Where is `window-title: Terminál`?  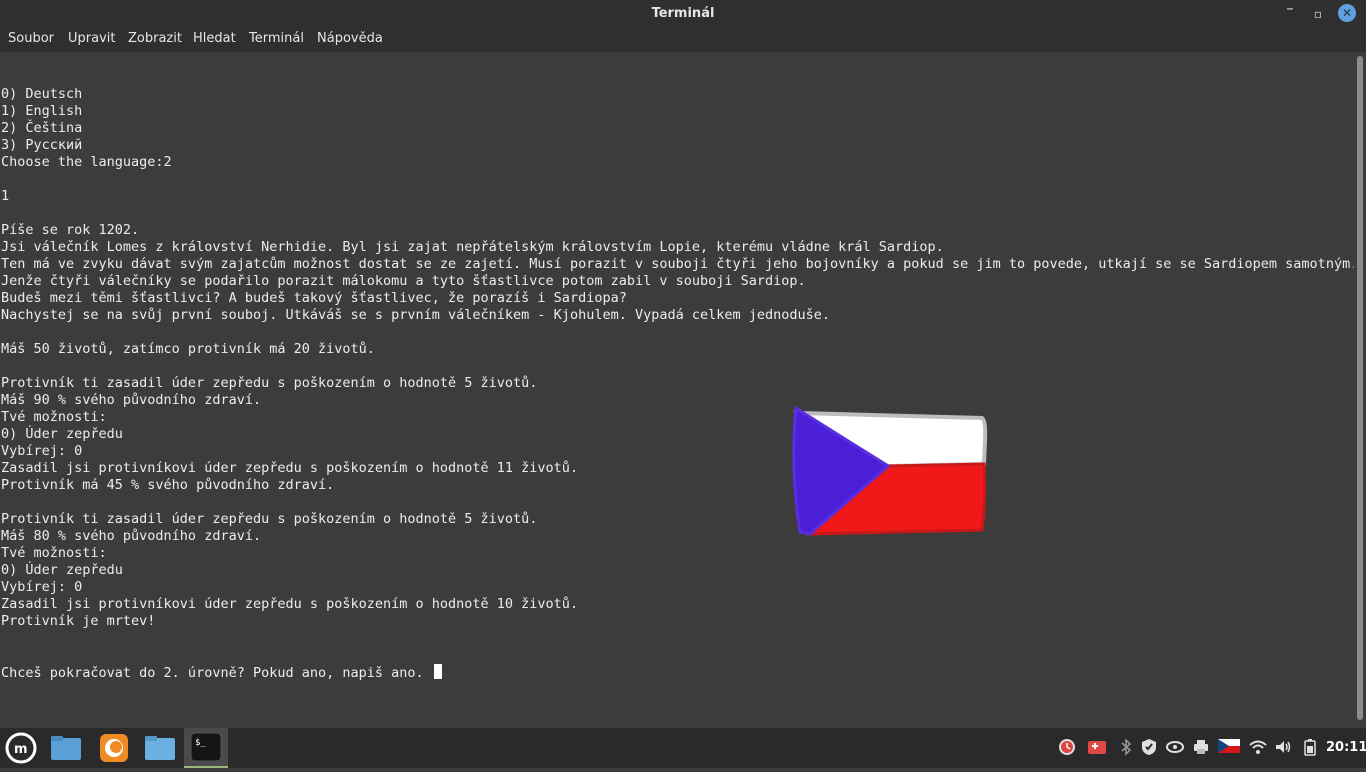 window-title: Terminál is located at coordinates (683, 13).